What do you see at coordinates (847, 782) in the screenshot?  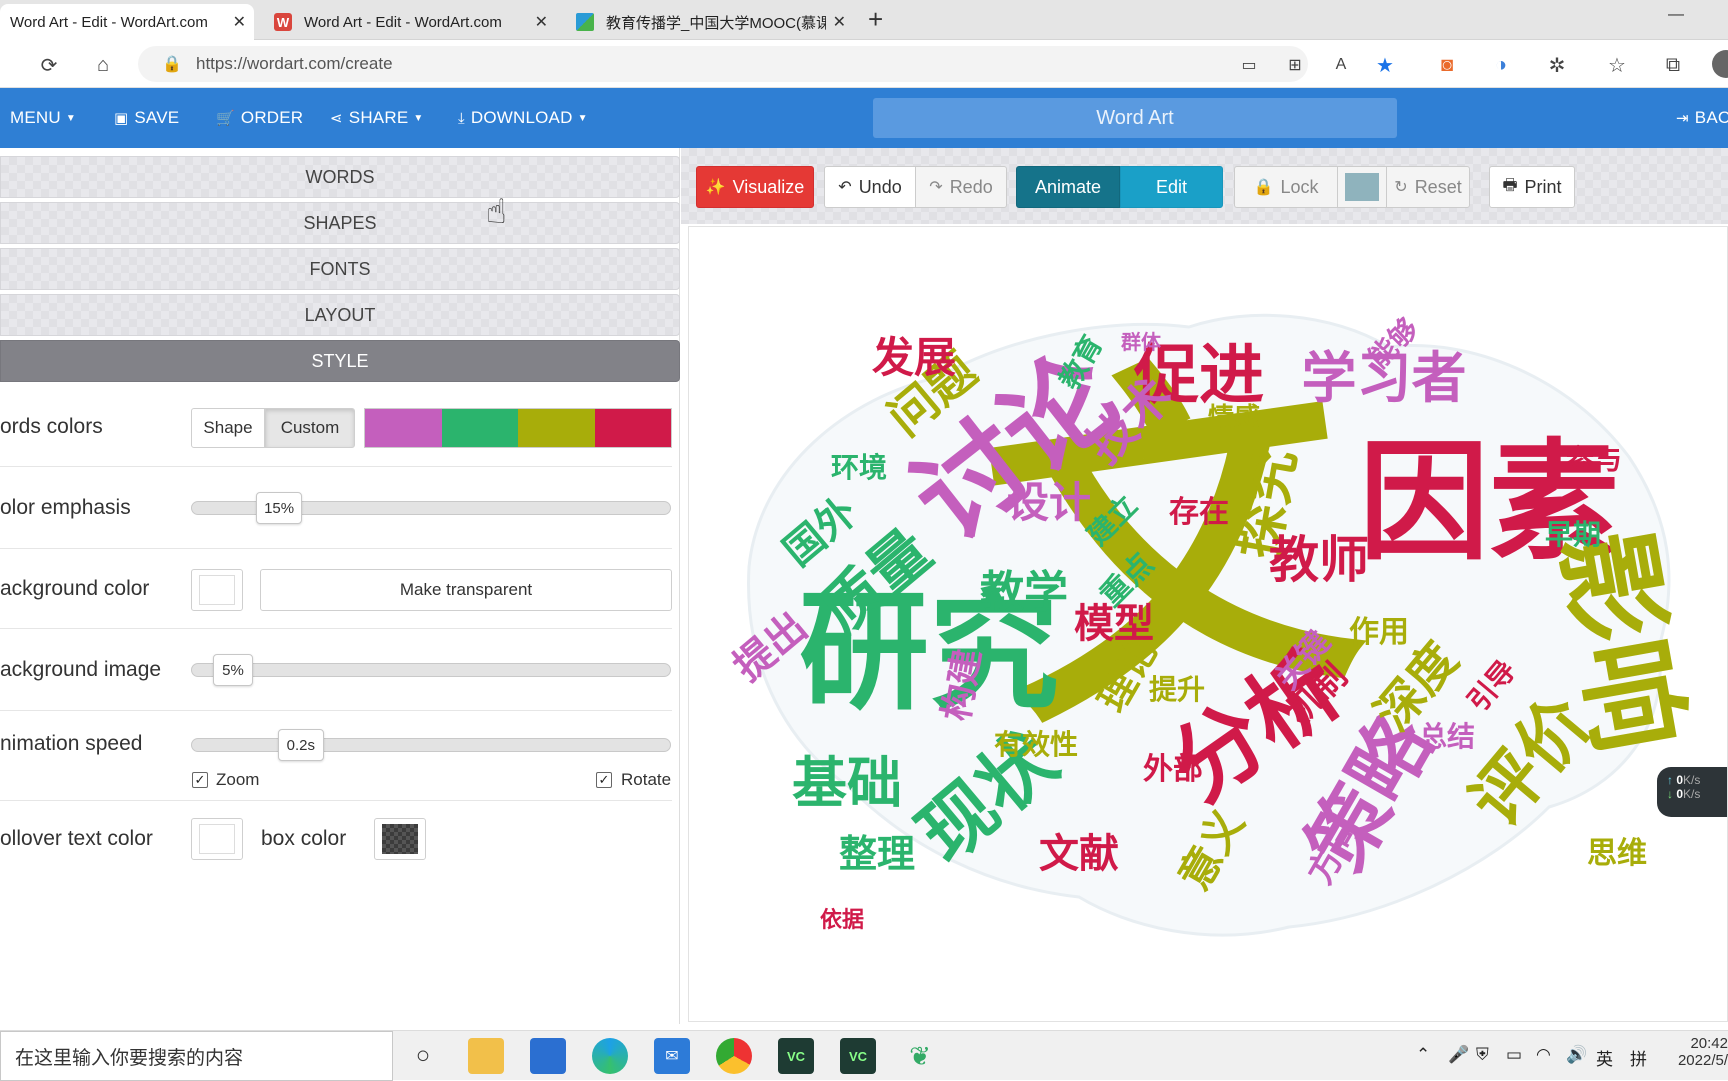 I see `word-cloud-word: 基础` at bounding box center [847, 782].